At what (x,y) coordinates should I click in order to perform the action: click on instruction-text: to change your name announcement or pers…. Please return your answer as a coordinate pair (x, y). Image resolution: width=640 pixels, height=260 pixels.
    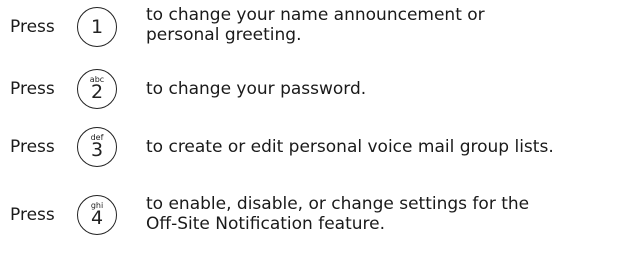
    Looking at the image, I should click on (391, 25).